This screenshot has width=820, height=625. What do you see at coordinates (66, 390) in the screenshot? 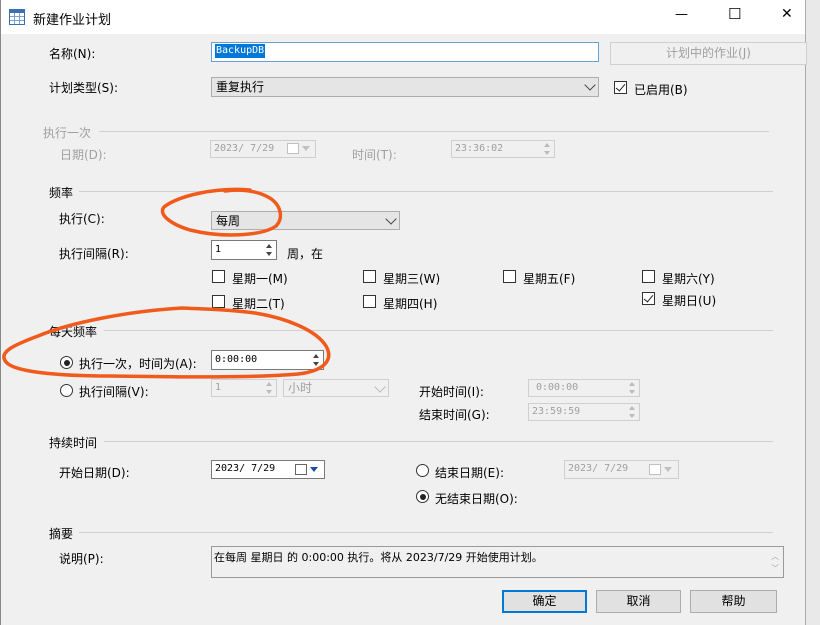
I see `occurs-every-radio` at bounding box center [66, 390].